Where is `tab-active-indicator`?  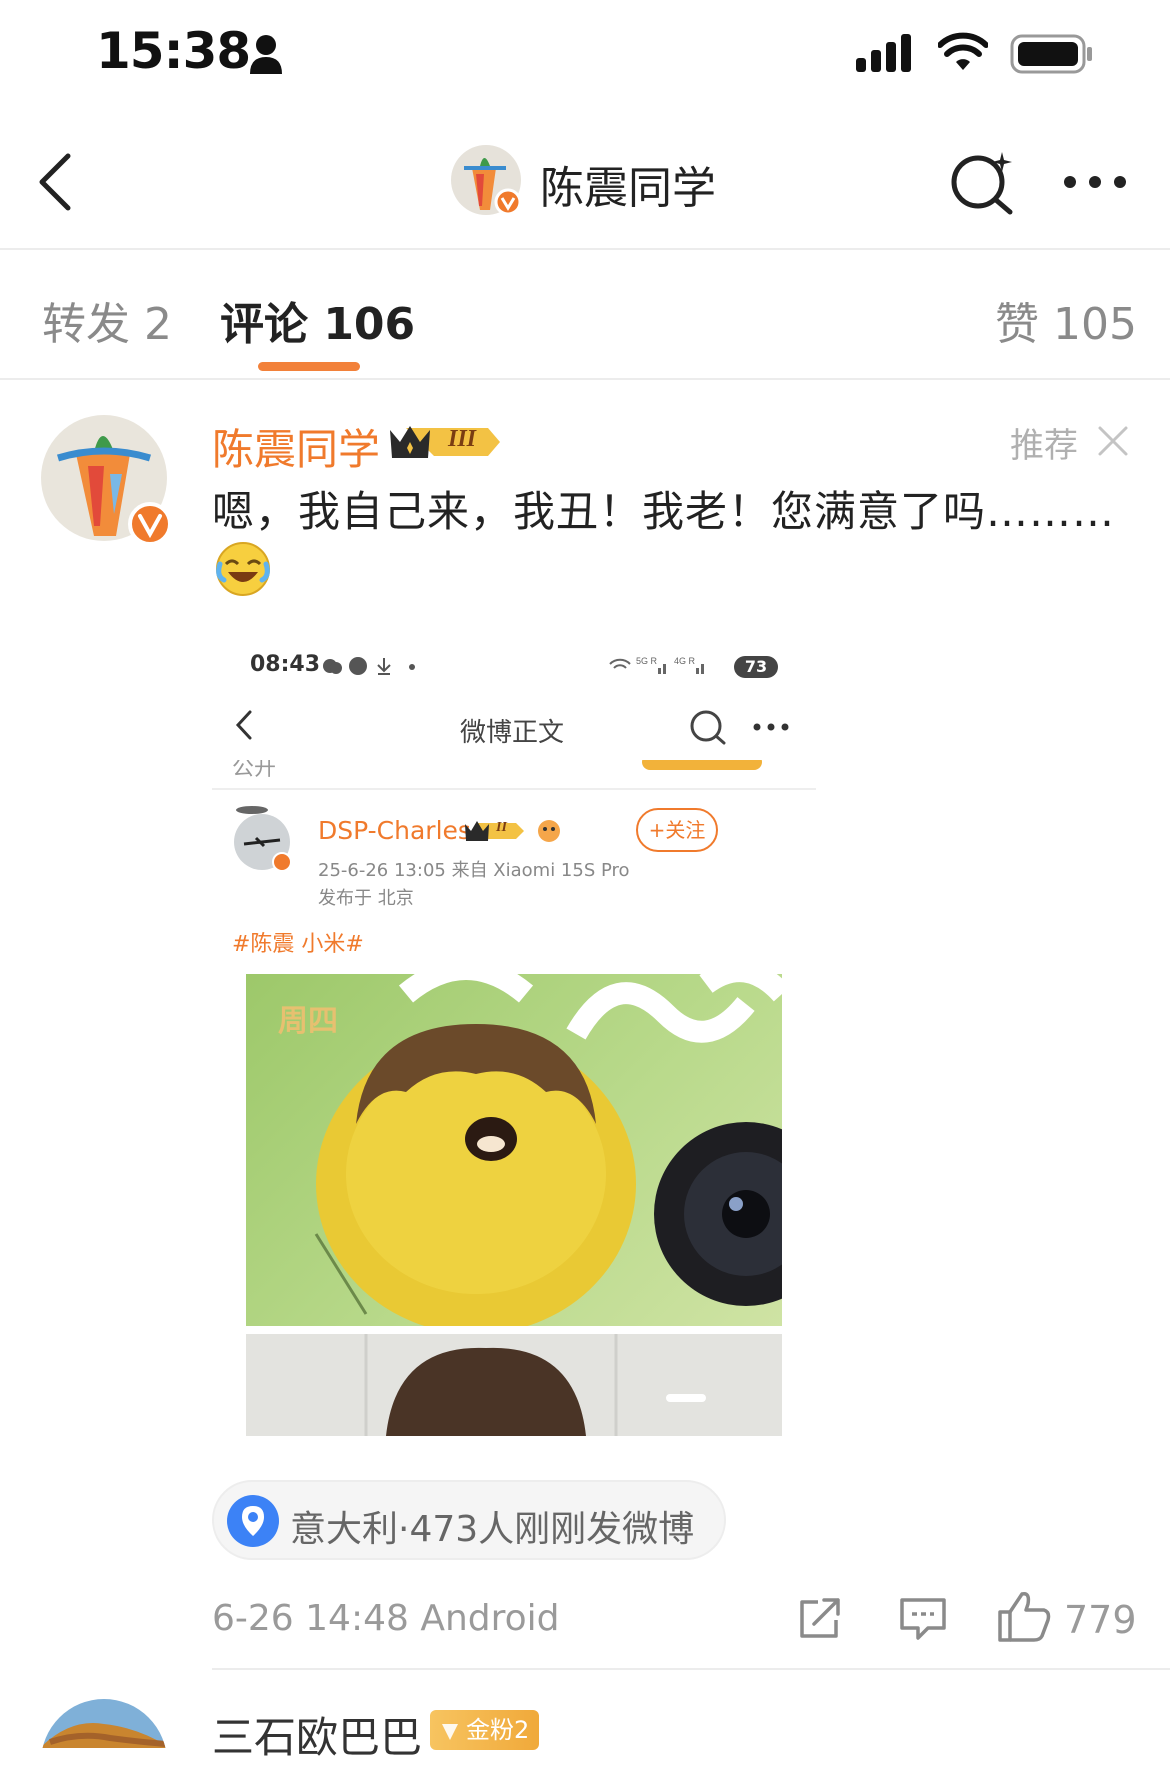
tab-active-indicator is located at coordinates (309, 366).